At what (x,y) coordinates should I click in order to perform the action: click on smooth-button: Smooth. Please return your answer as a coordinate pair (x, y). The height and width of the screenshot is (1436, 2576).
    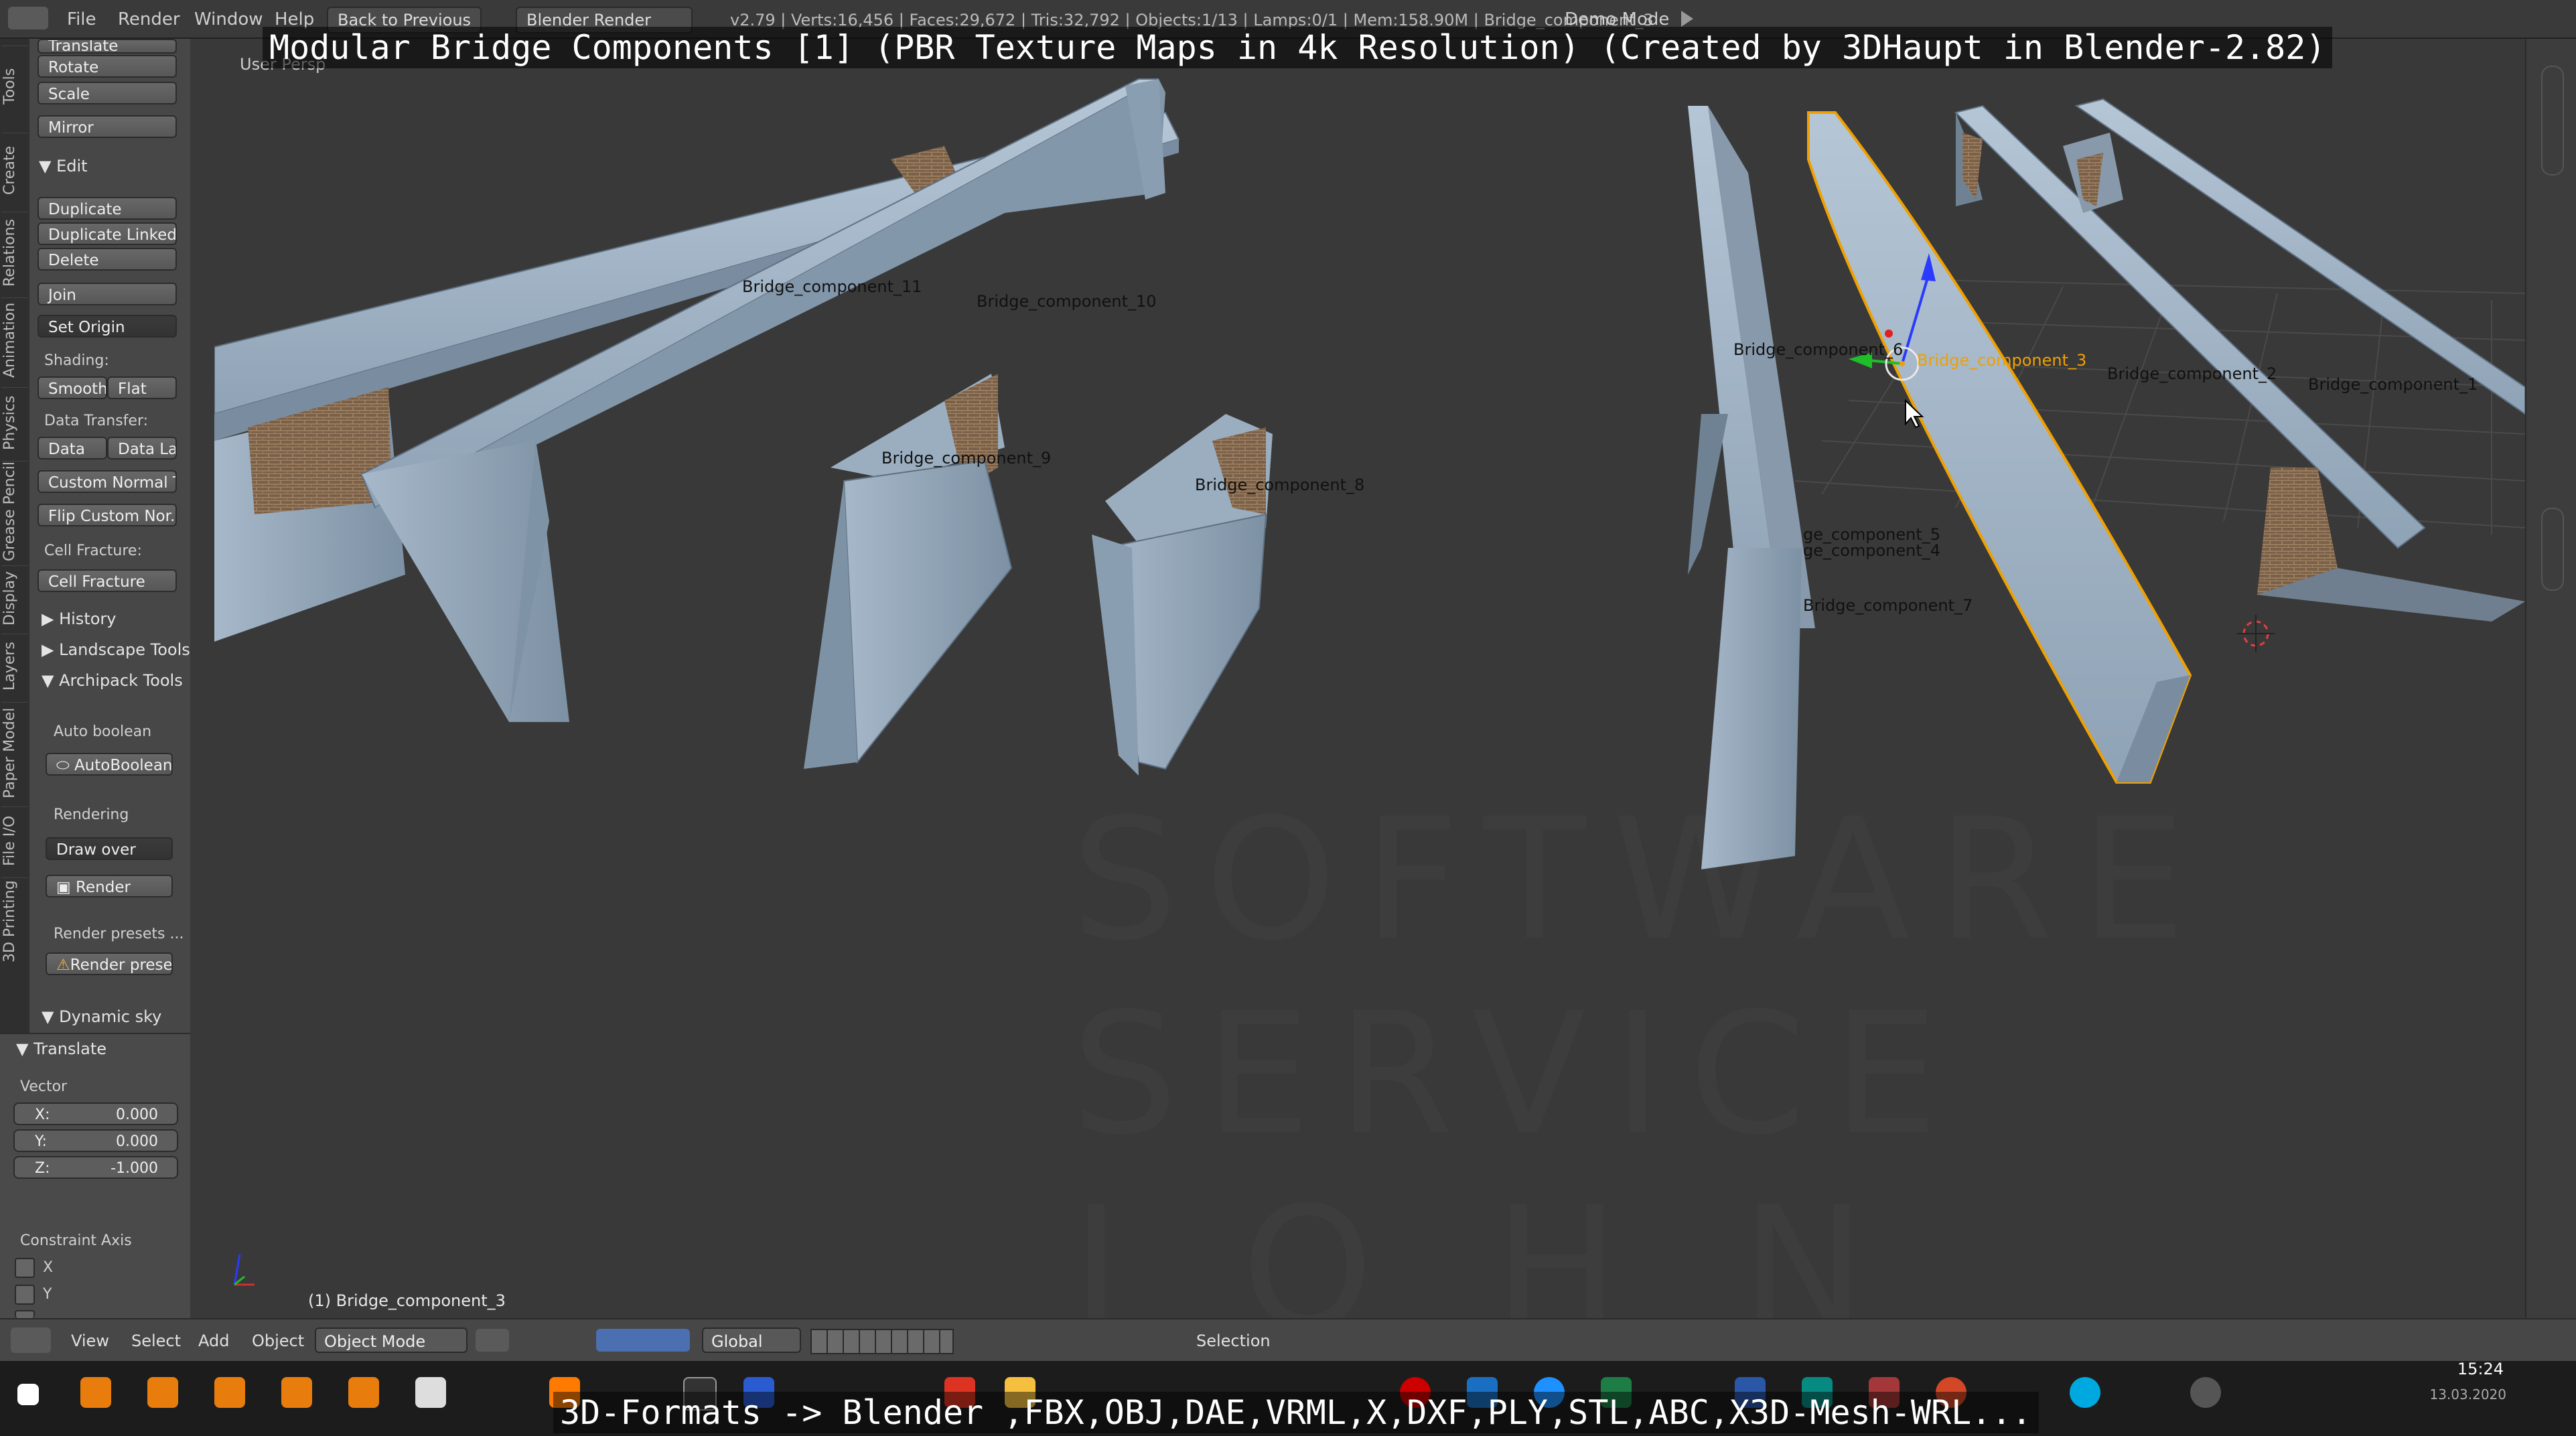
    Looking at the image, I should click on (72, 388).